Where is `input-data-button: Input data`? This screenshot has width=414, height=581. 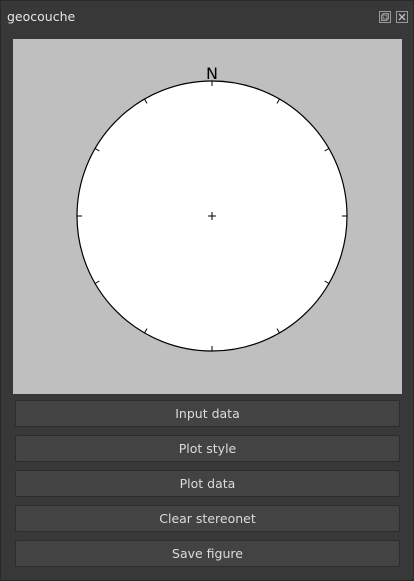
input-data-button: Input data is located at coordinates (207, 413).